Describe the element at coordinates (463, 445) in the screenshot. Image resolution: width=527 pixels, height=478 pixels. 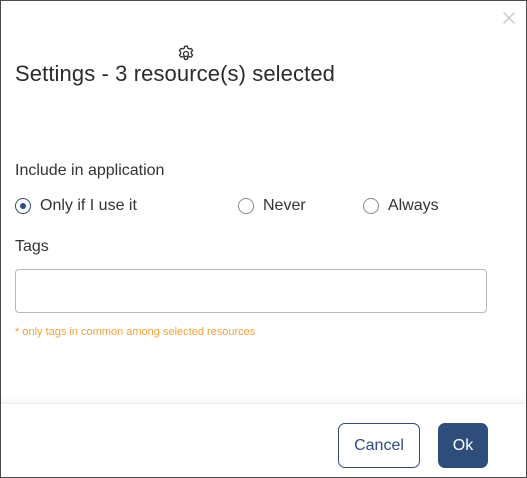
I see `ok-button: Ok` at that location.